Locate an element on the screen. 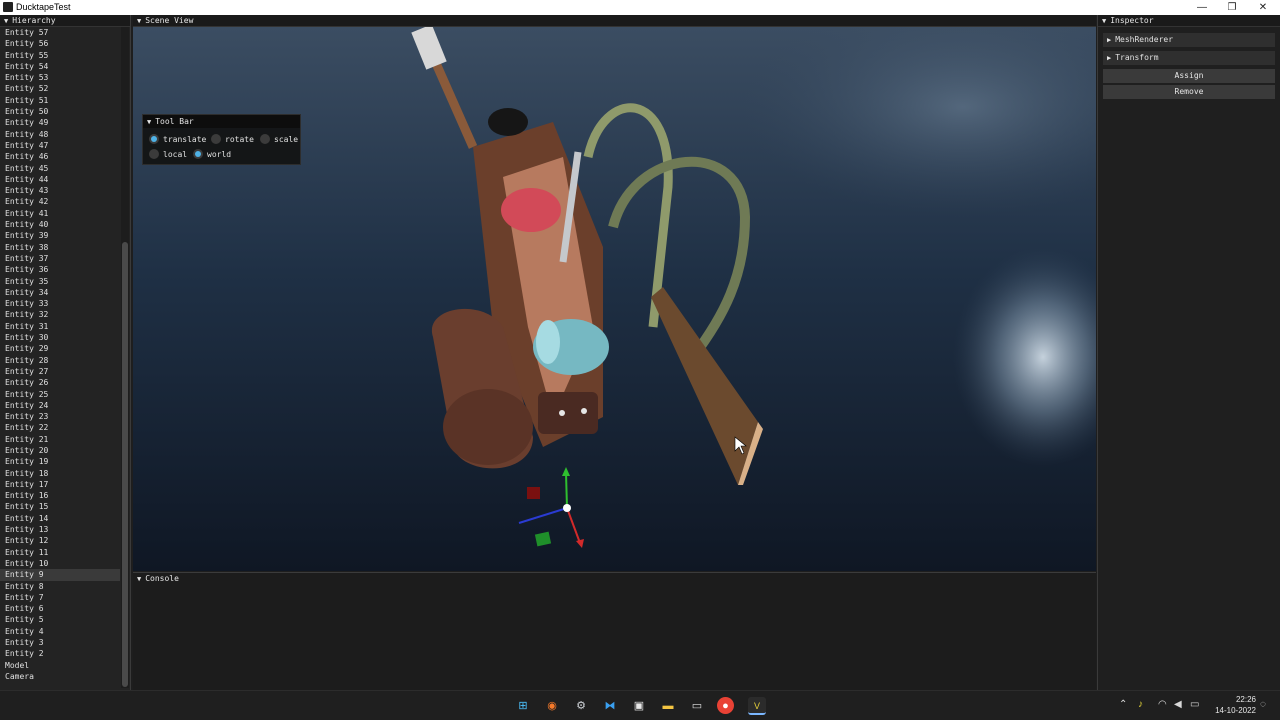 Image resolution: width=1280 pixels, height=720 pixels. hierarchy-item: Entity 38 is located at coordinates (60, 247).